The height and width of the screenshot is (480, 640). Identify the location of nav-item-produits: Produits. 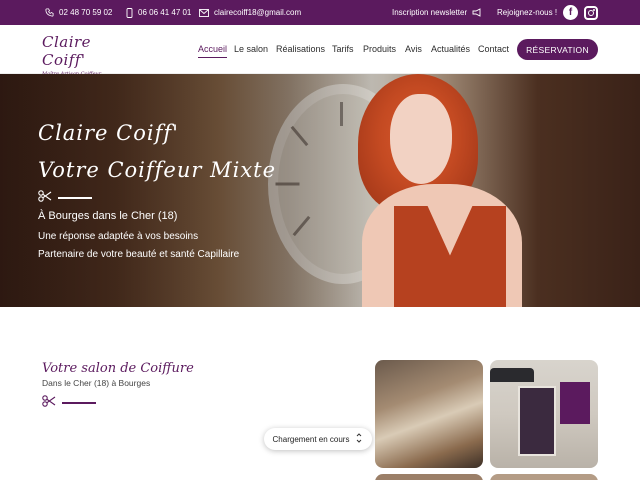
(379, 49).